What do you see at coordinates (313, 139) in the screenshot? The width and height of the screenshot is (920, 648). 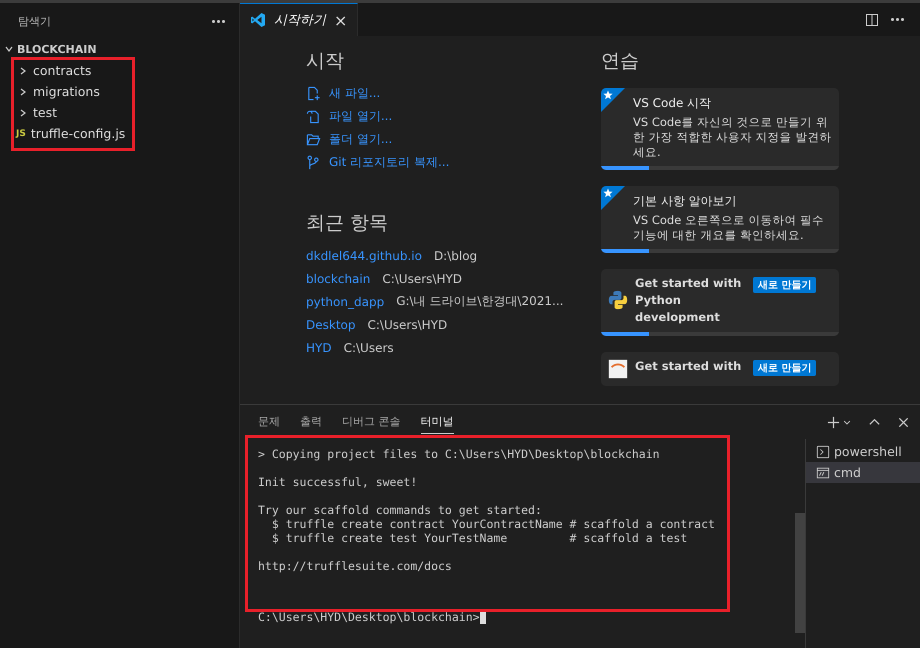 I see `folder-icon` at bounding box center [313, 139].